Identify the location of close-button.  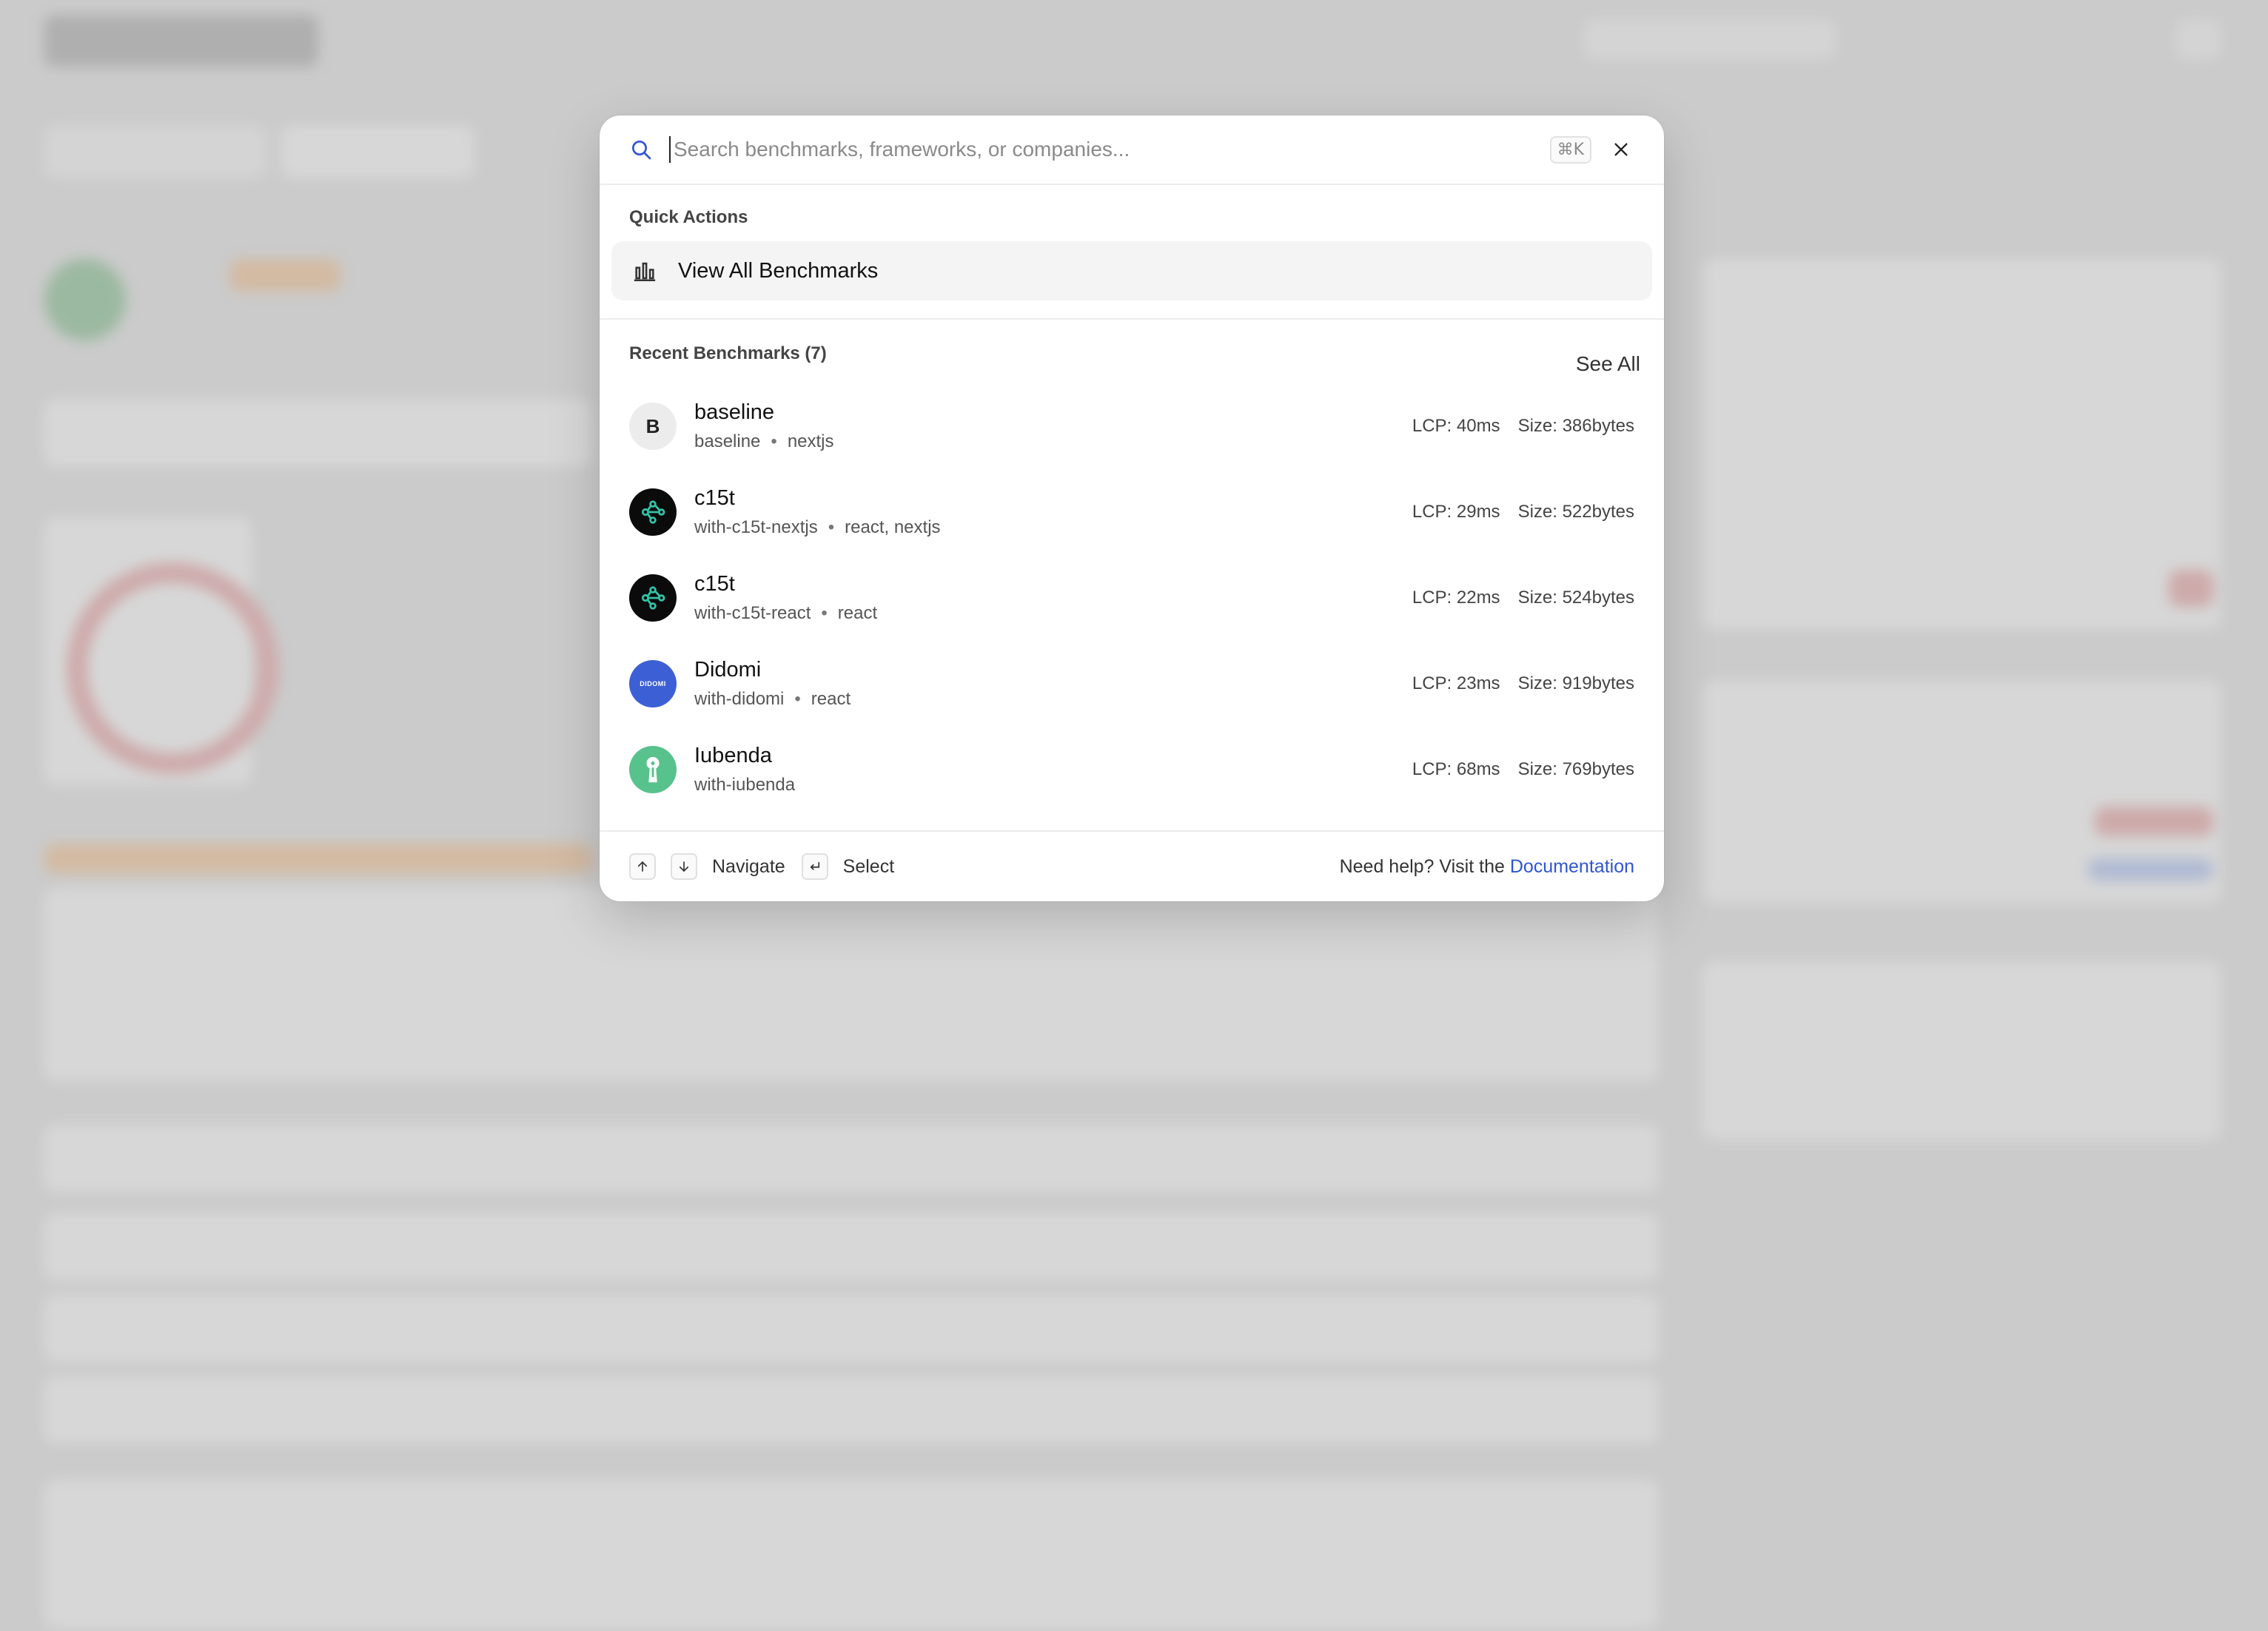
(1621, 149).